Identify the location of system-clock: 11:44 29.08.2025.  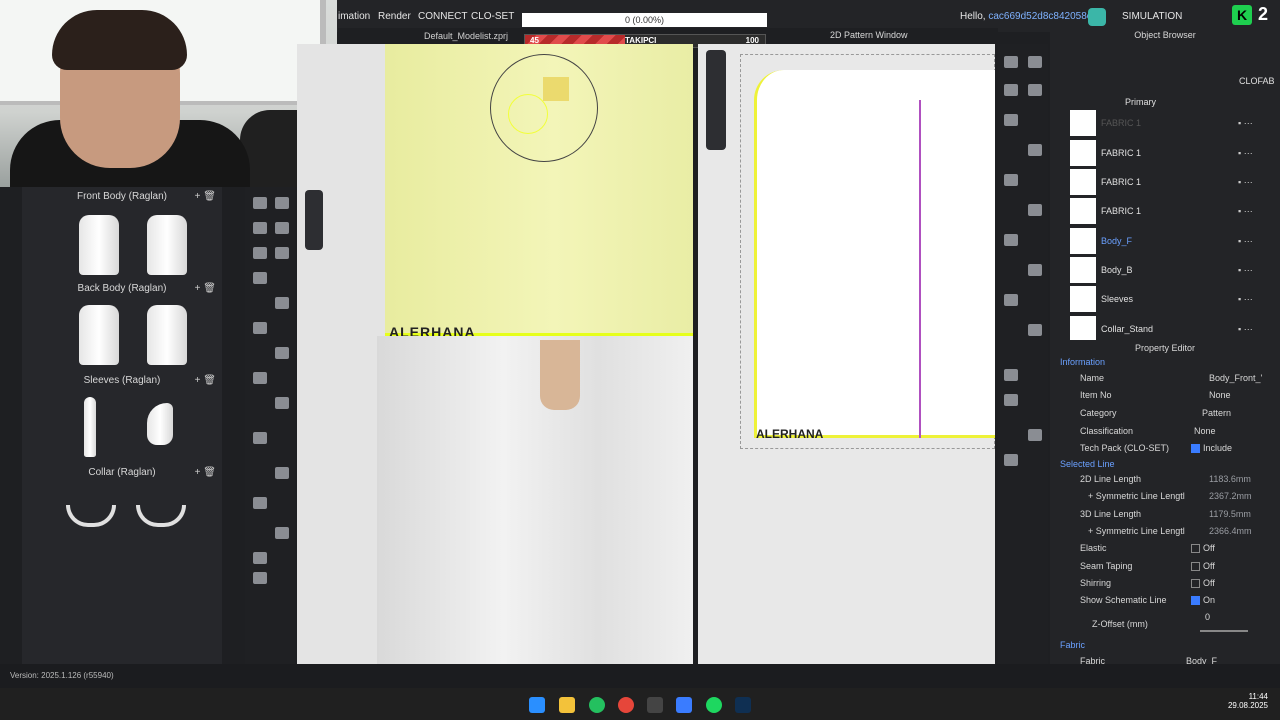
(1246, 701).